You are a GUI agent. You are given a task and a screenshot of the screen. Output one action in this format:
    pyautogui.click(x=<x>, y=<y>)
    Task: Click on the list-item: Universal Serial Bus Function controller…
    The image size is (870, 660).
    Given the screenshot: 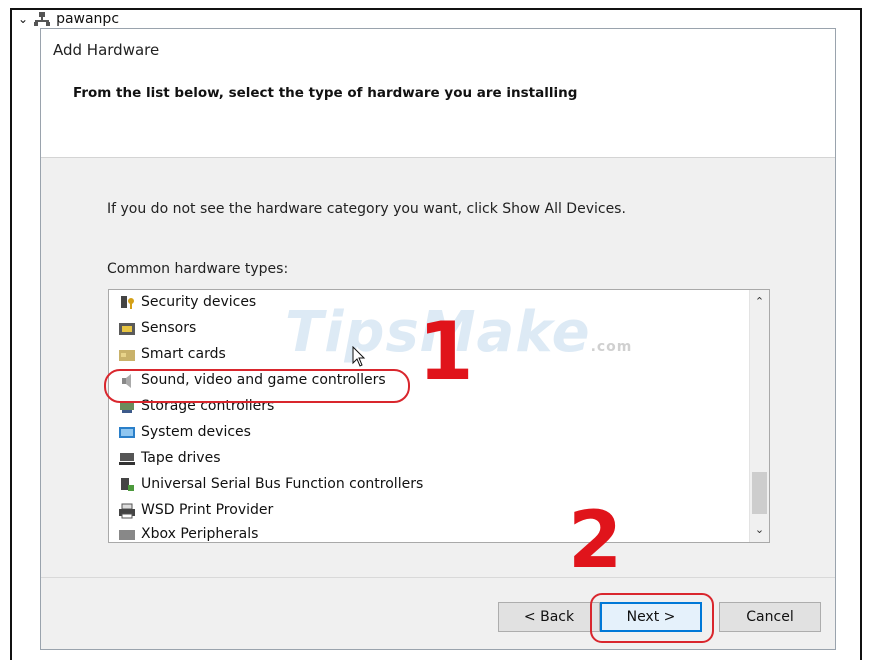 What is the action you would take?
    pyautogui.click(x=271, y=484)
    